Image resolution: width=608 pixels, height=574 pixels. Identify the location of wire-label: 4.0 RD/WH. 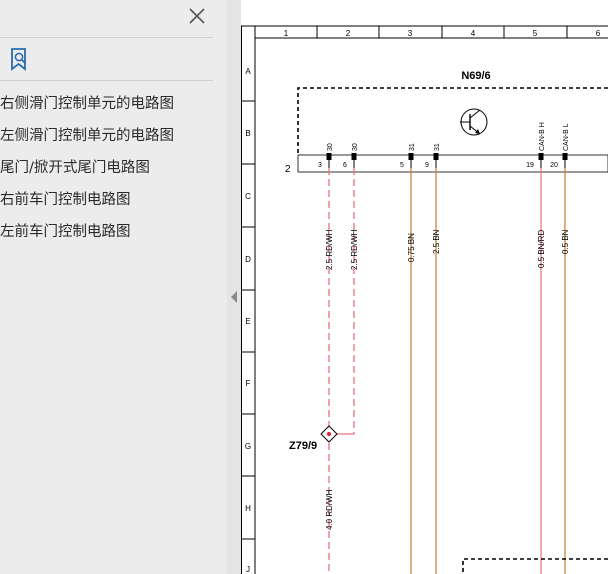
(329, 509).